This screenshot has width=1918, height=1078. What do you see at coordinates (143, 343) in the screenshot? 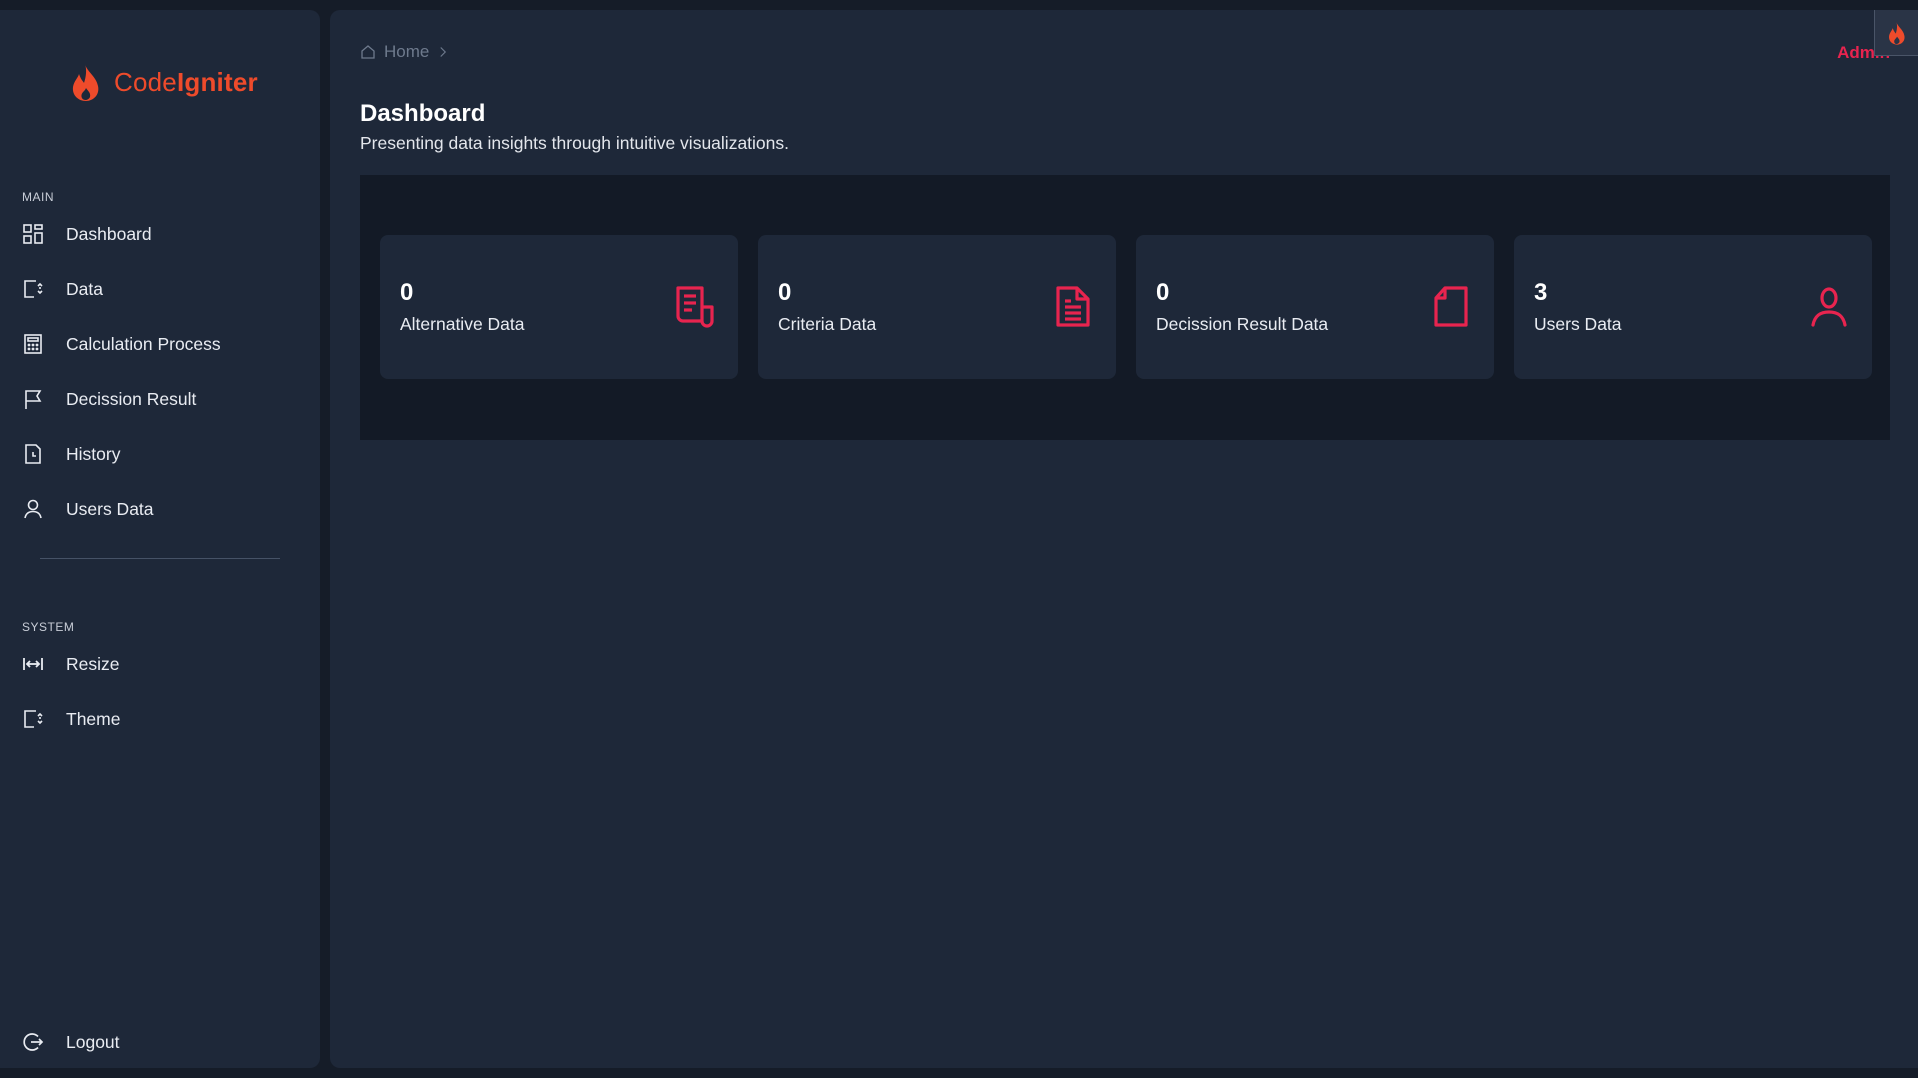
I see `sidebar-item-label: Calculation Process` at bounding box center [143, 343].